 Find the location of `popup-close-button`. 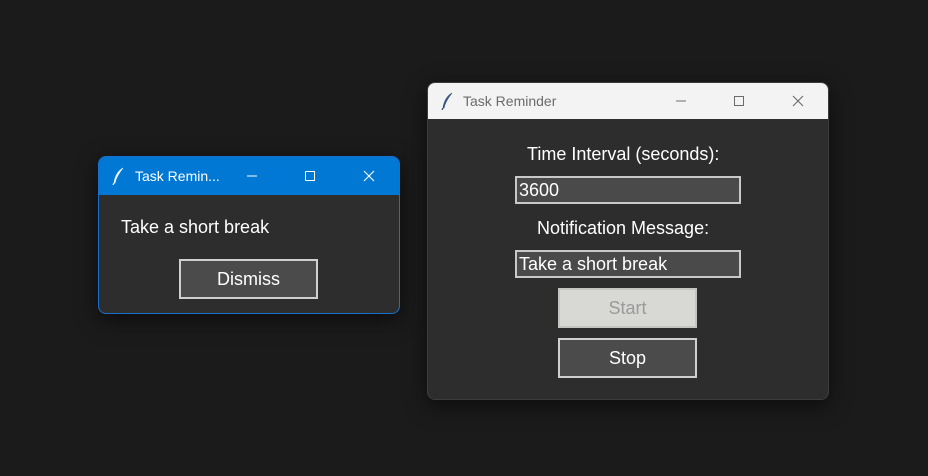

popup-close-button is located at coordinates (369, 176).